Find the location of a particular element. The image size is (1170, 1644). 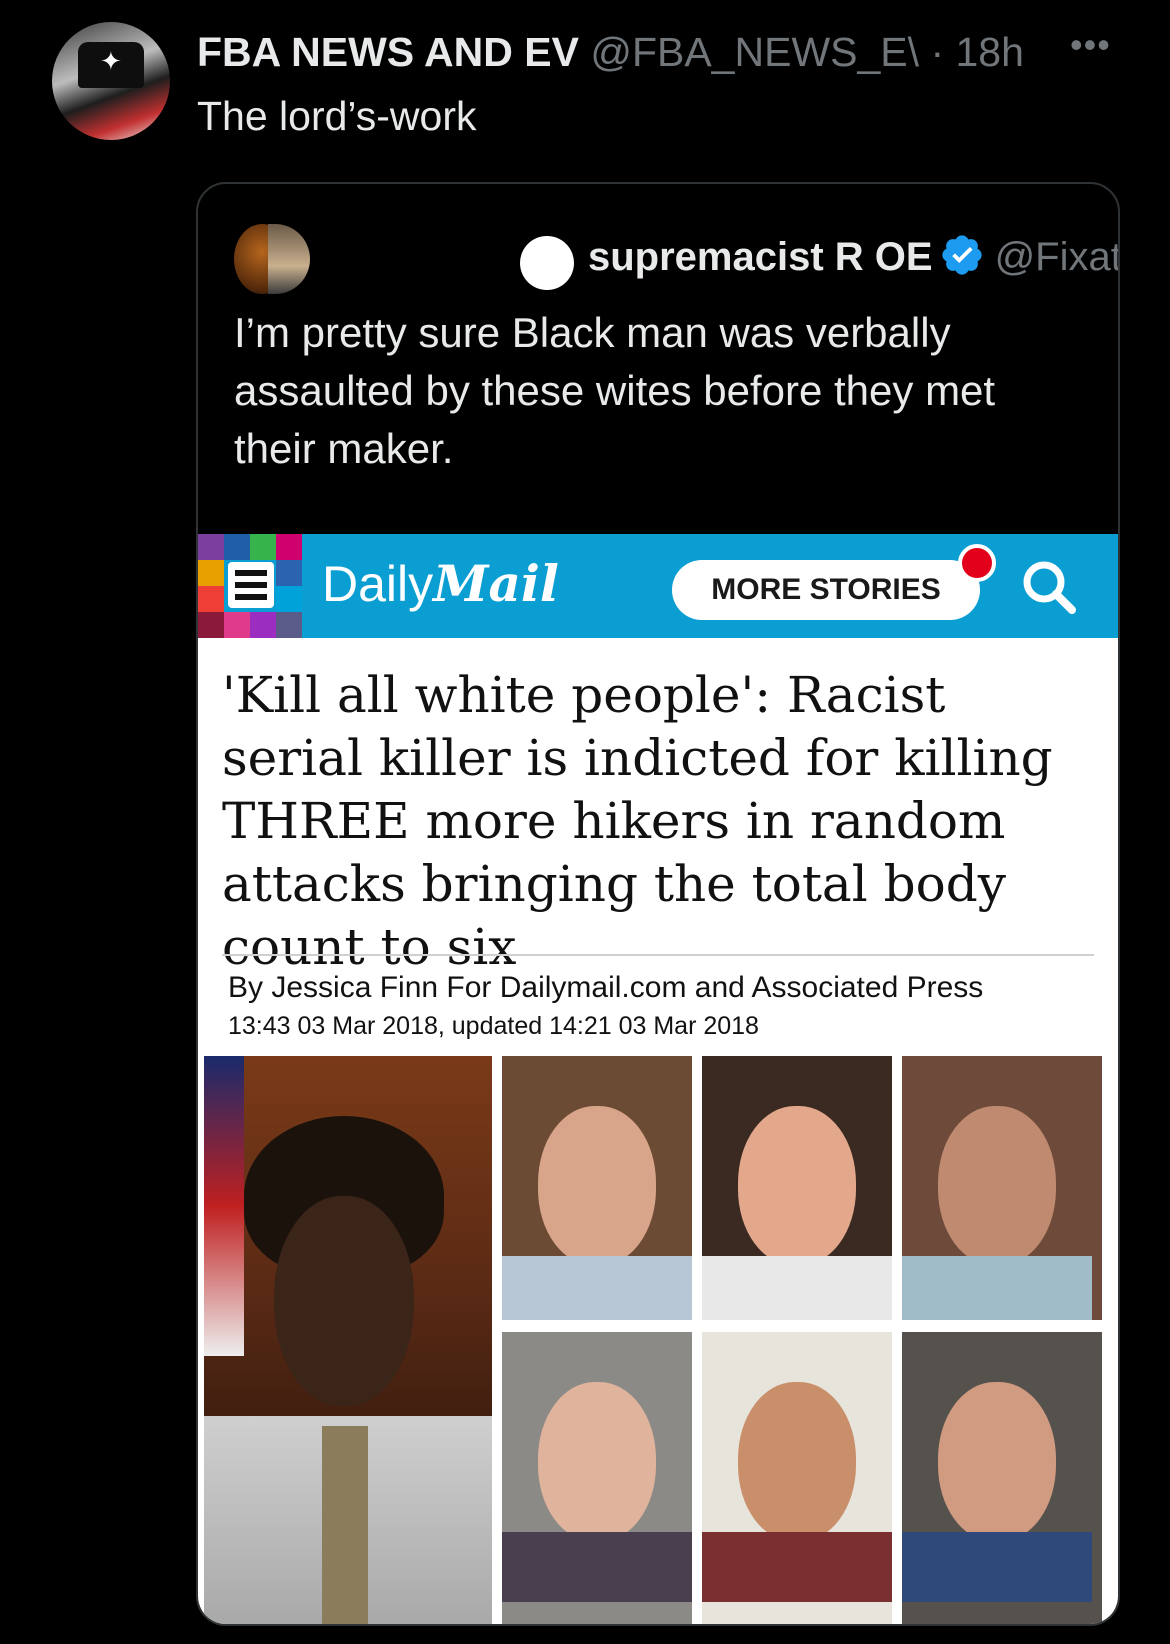

more-icon: ••• is located at coordinates (1090, 45).